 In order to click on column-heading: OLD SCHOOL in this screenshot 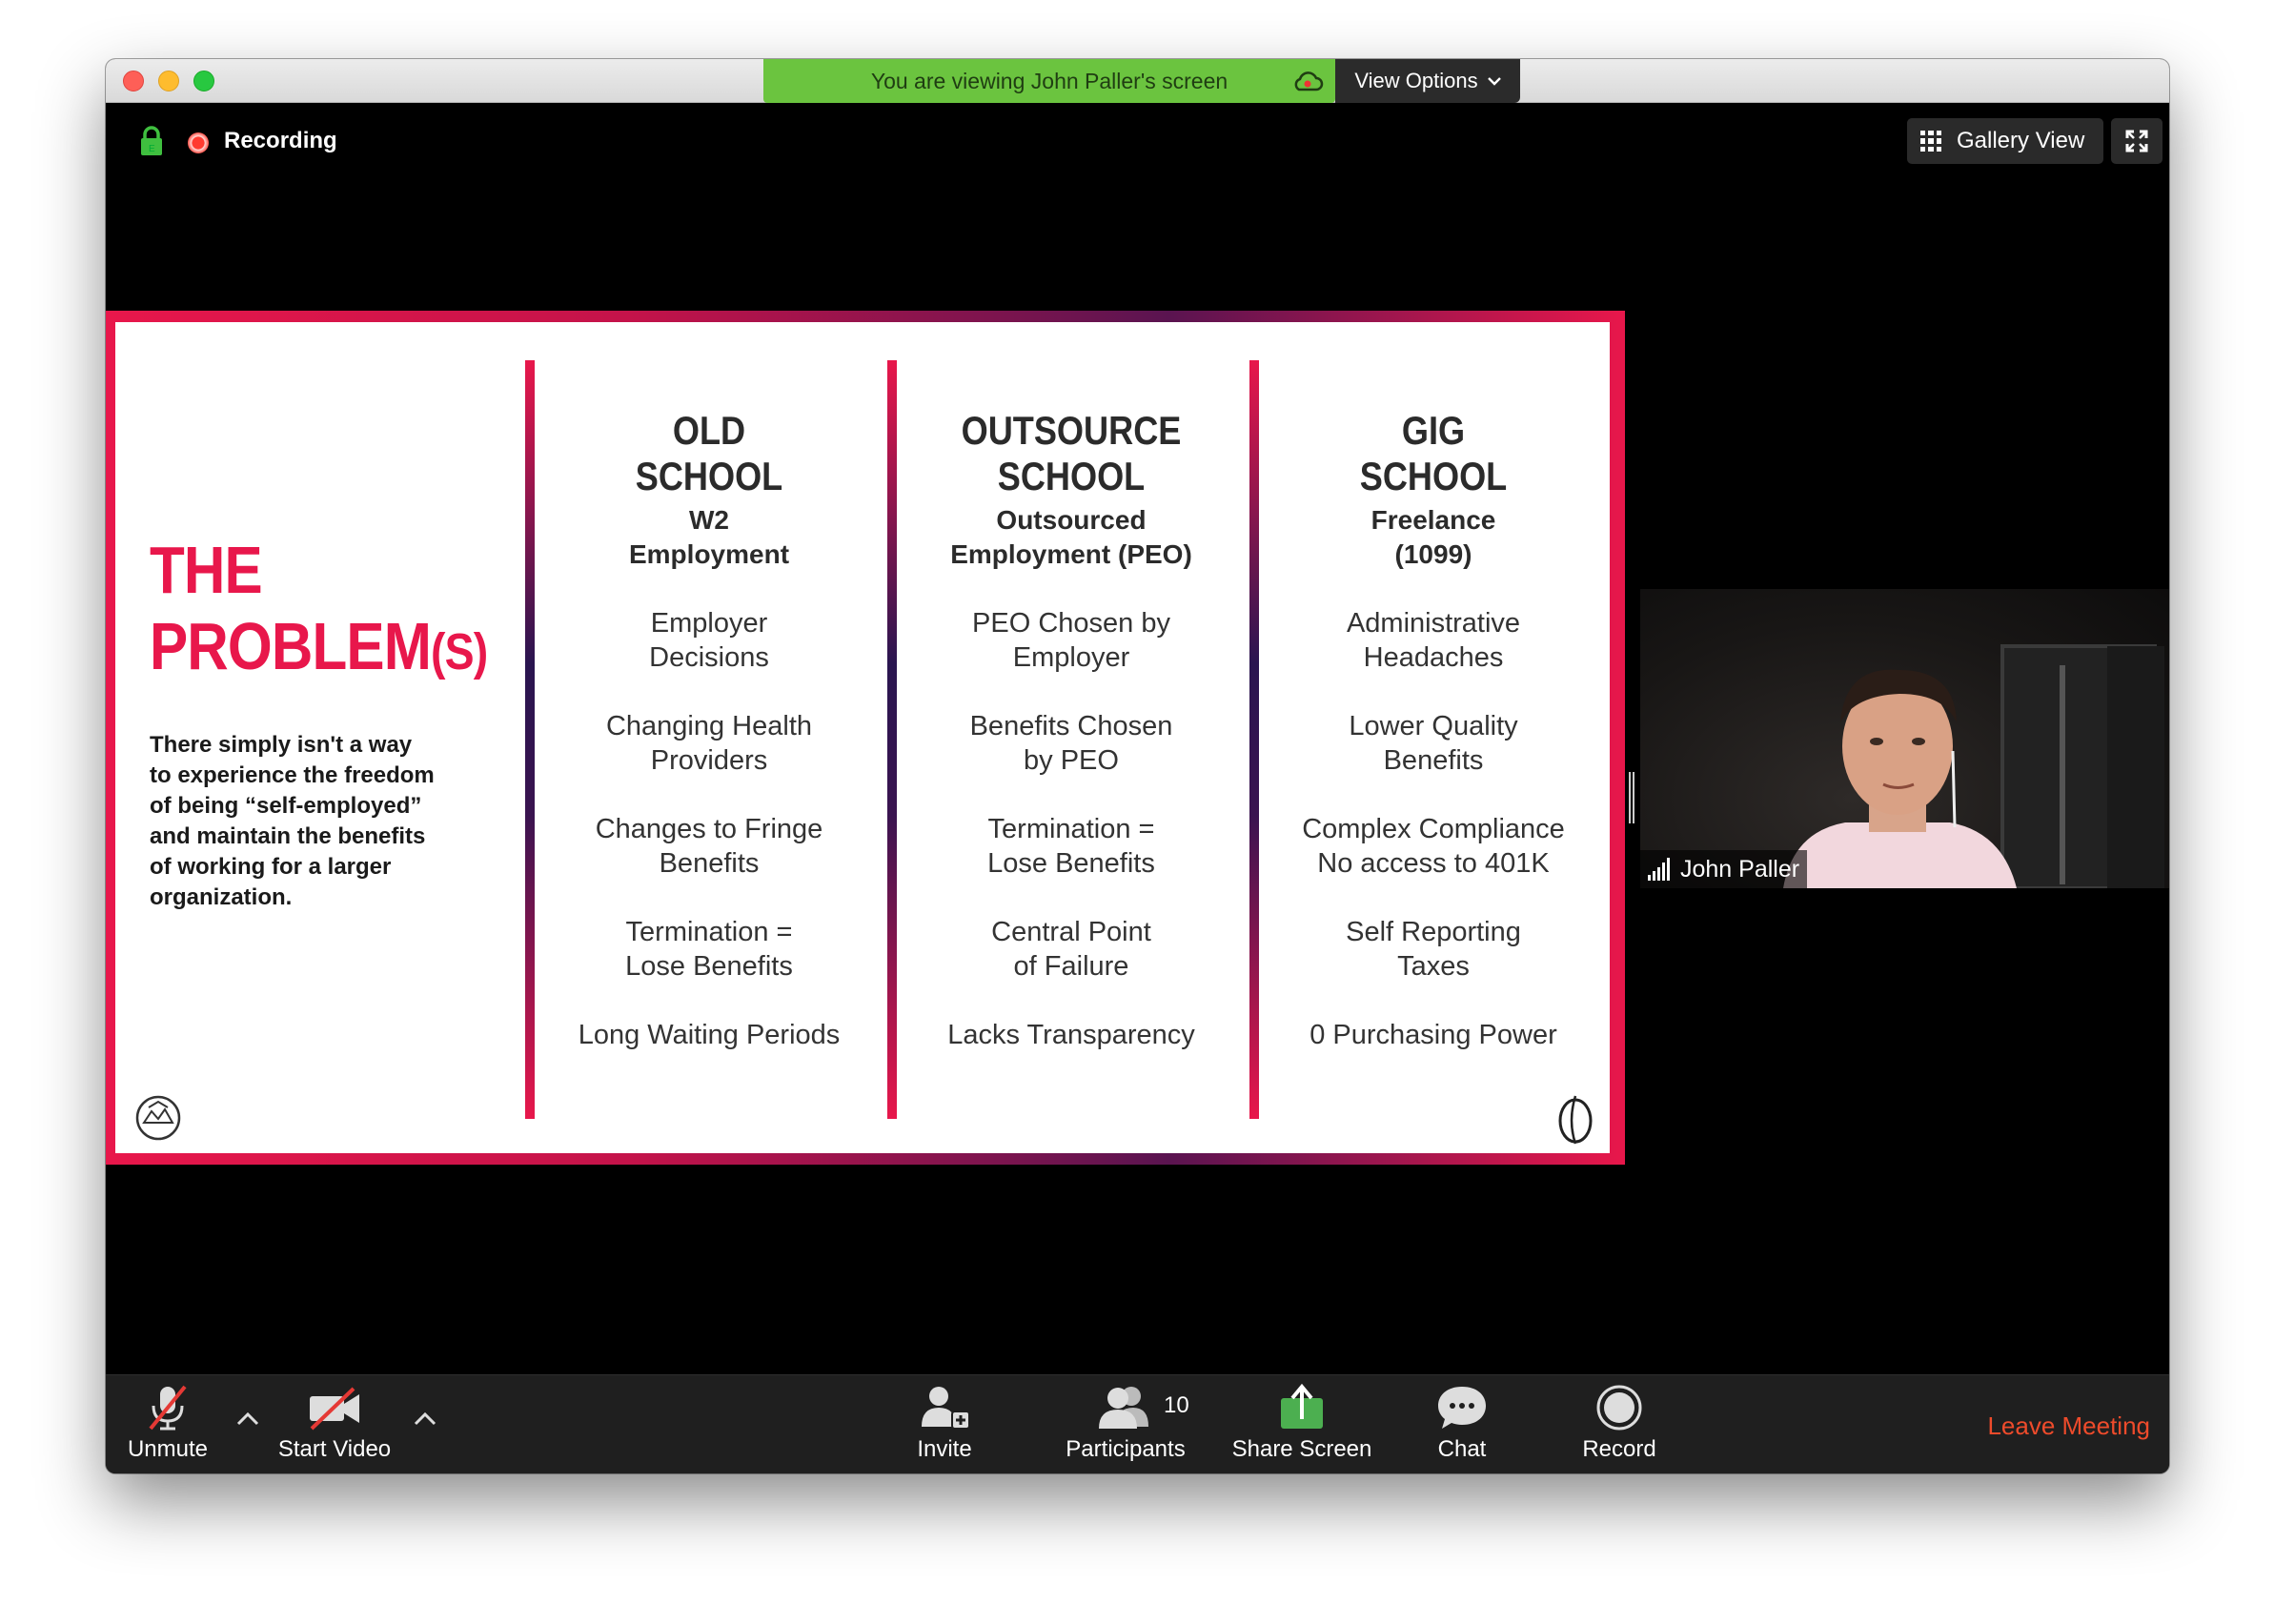, I will do `click(709, 453)`.